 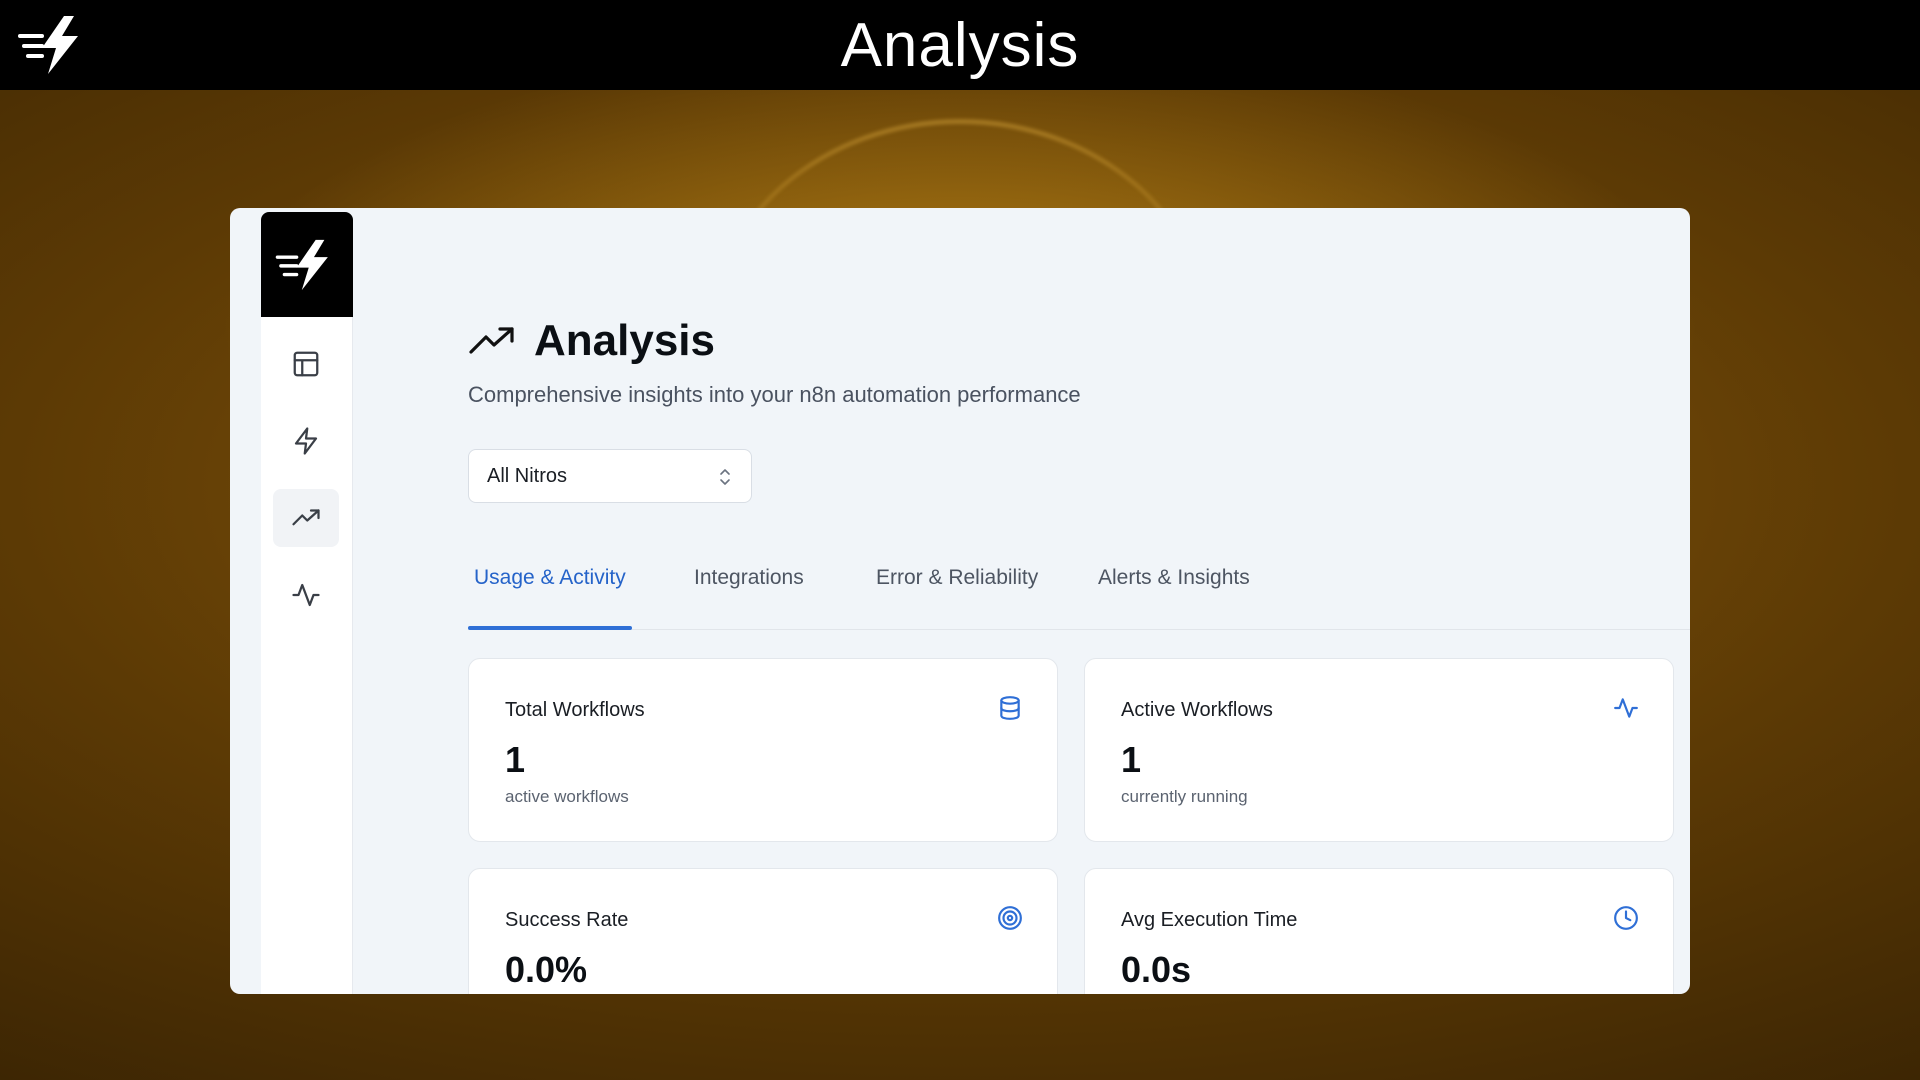 I want to click on banner-title: Analysis, so click(x=960, y=45).